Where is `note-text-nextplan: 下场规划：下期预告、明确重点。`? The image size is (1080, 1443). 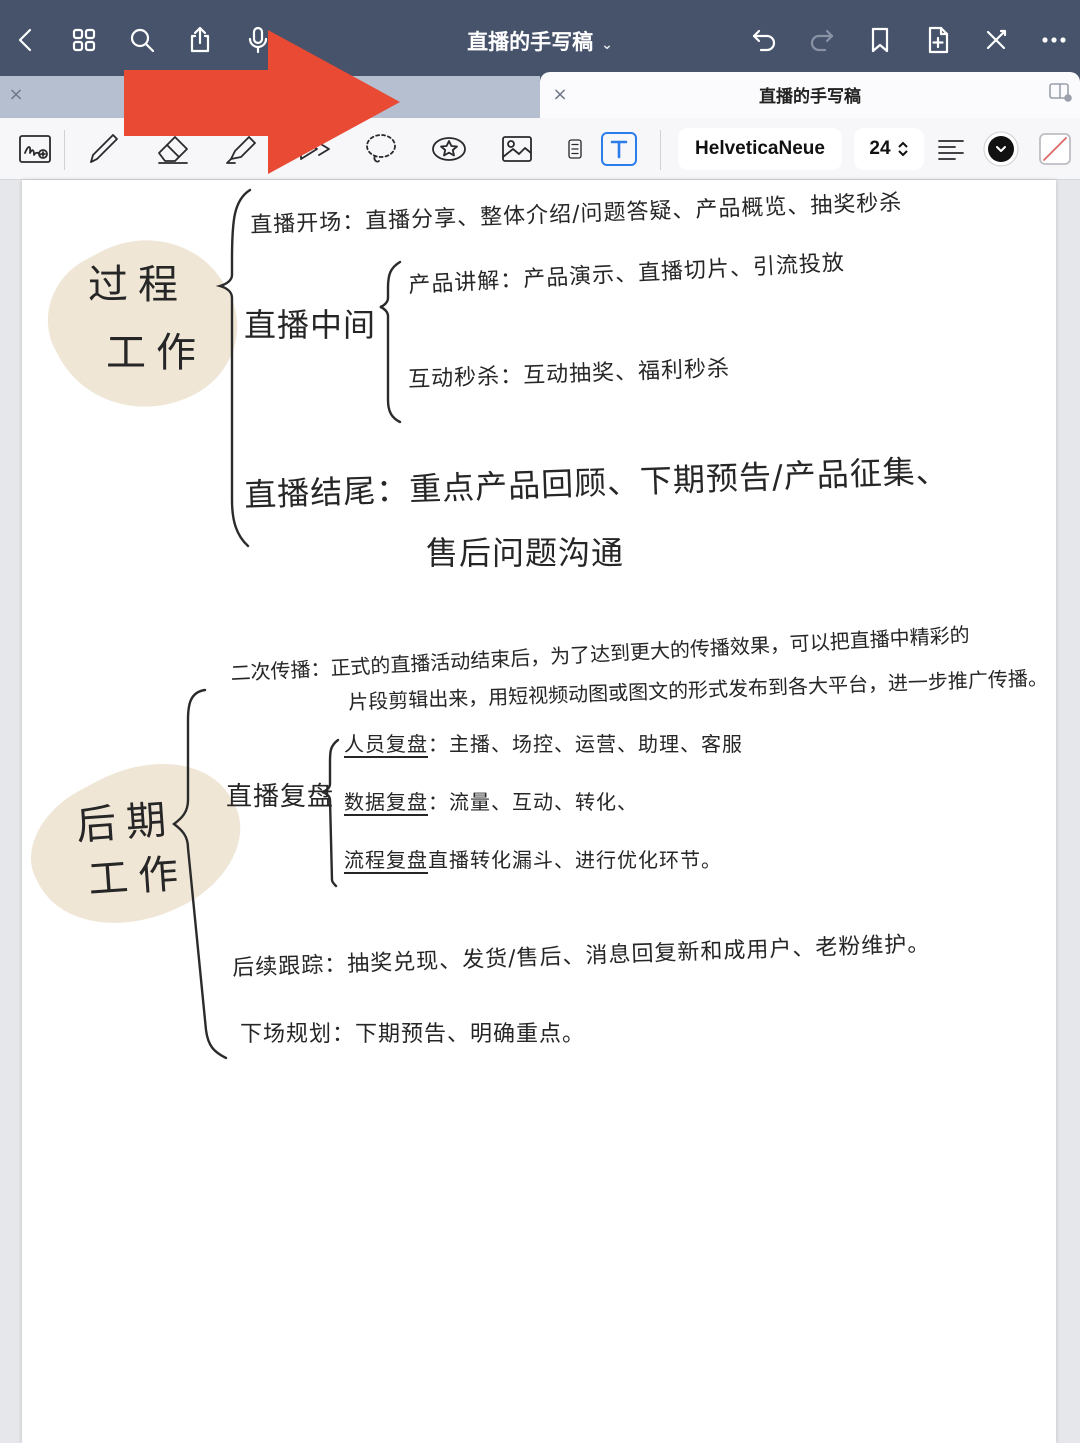 note-text-nextplan: 下场规划：下期预告、明确重点。 is located at coordinates (413, 1034).